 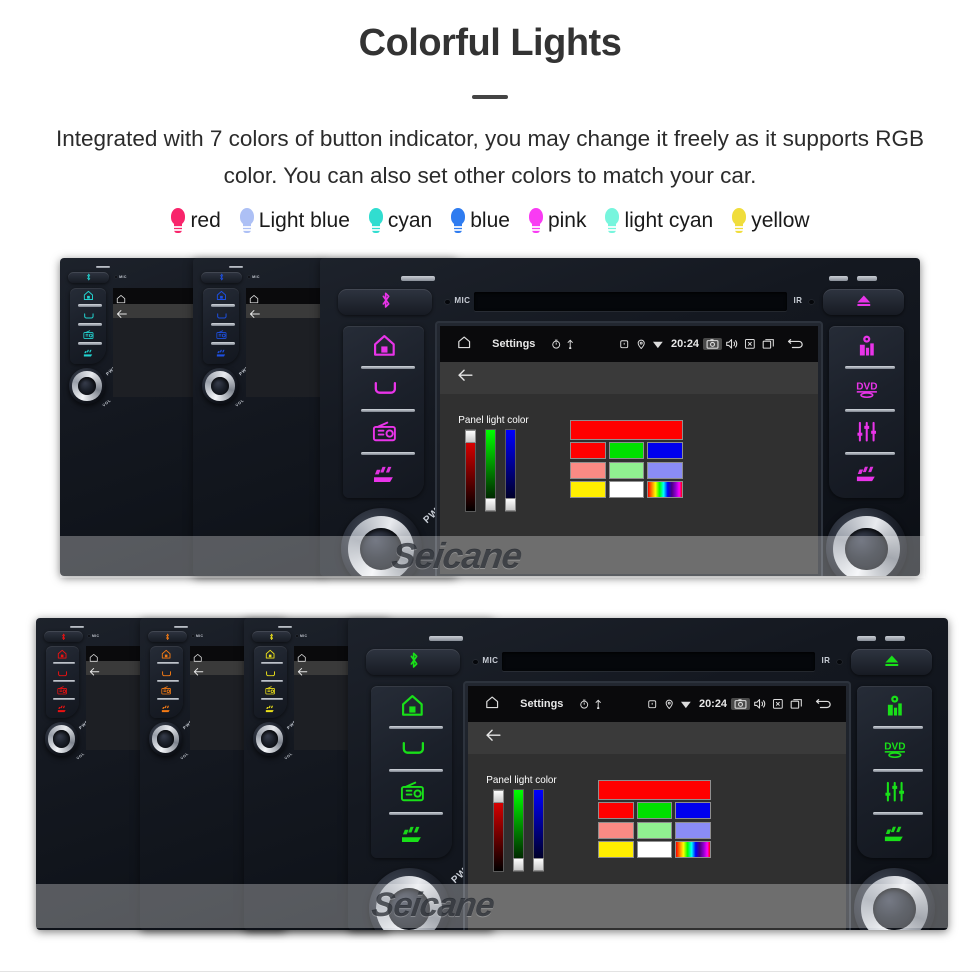 What do you see at coordinates (867, 390) in the screenshot?
I see `dvd-button: DVD` at bounding box center [867, 390].